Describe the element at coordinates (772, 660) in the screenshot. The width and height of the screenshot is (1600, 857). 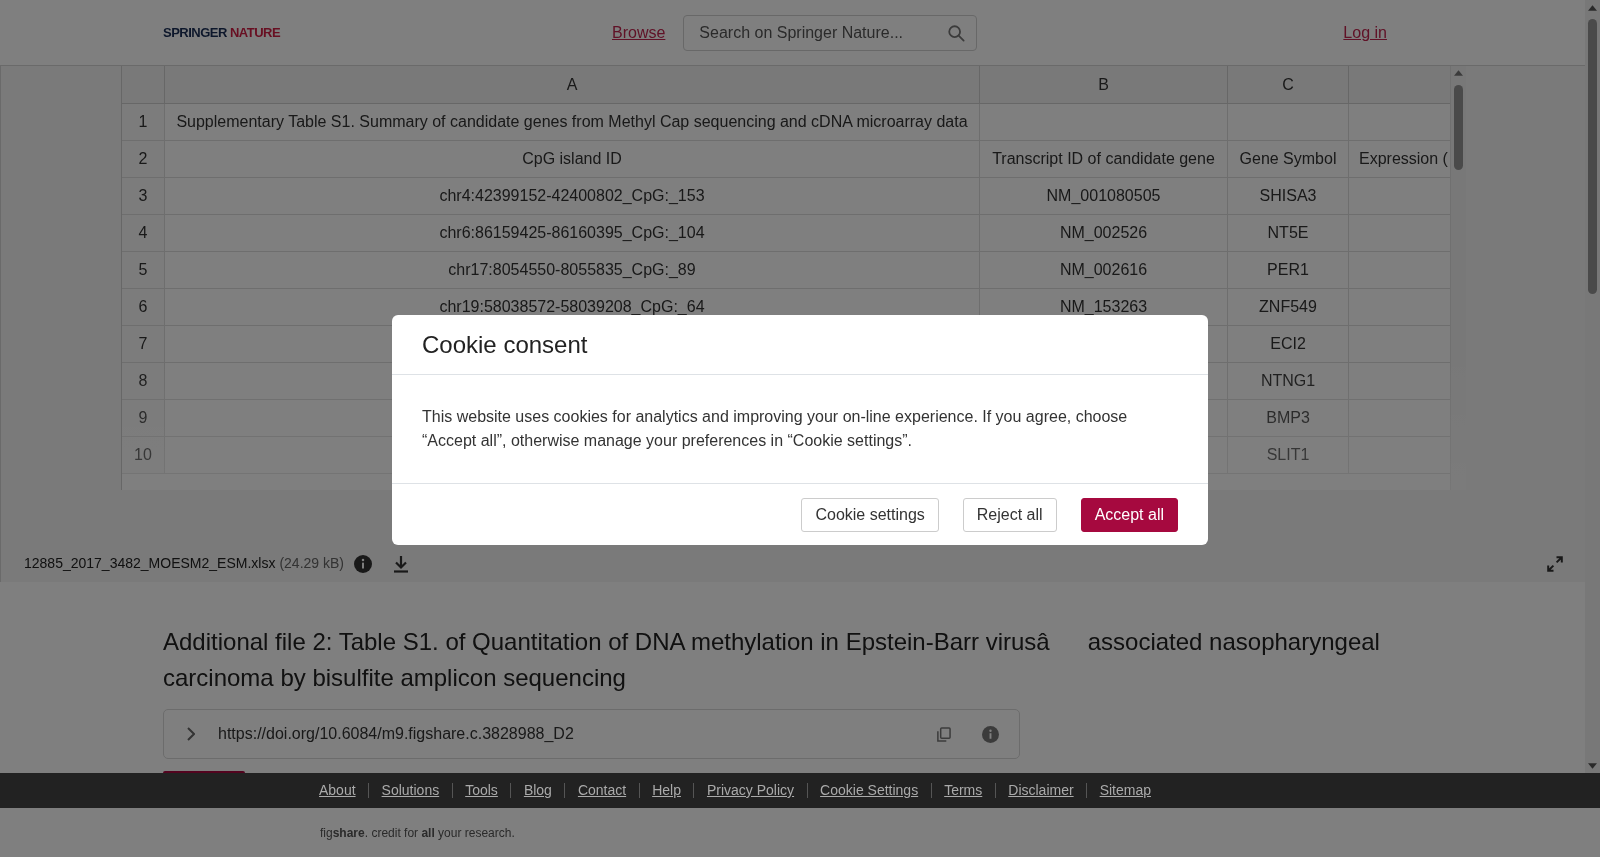
I see `item-title: Additional file 2: Table S1. of Quantitation of DNA methylation in Epstein-Barr virusâassociated nasopharyngeal carcinoma by bisulfite amplicon sequencing` at that location.